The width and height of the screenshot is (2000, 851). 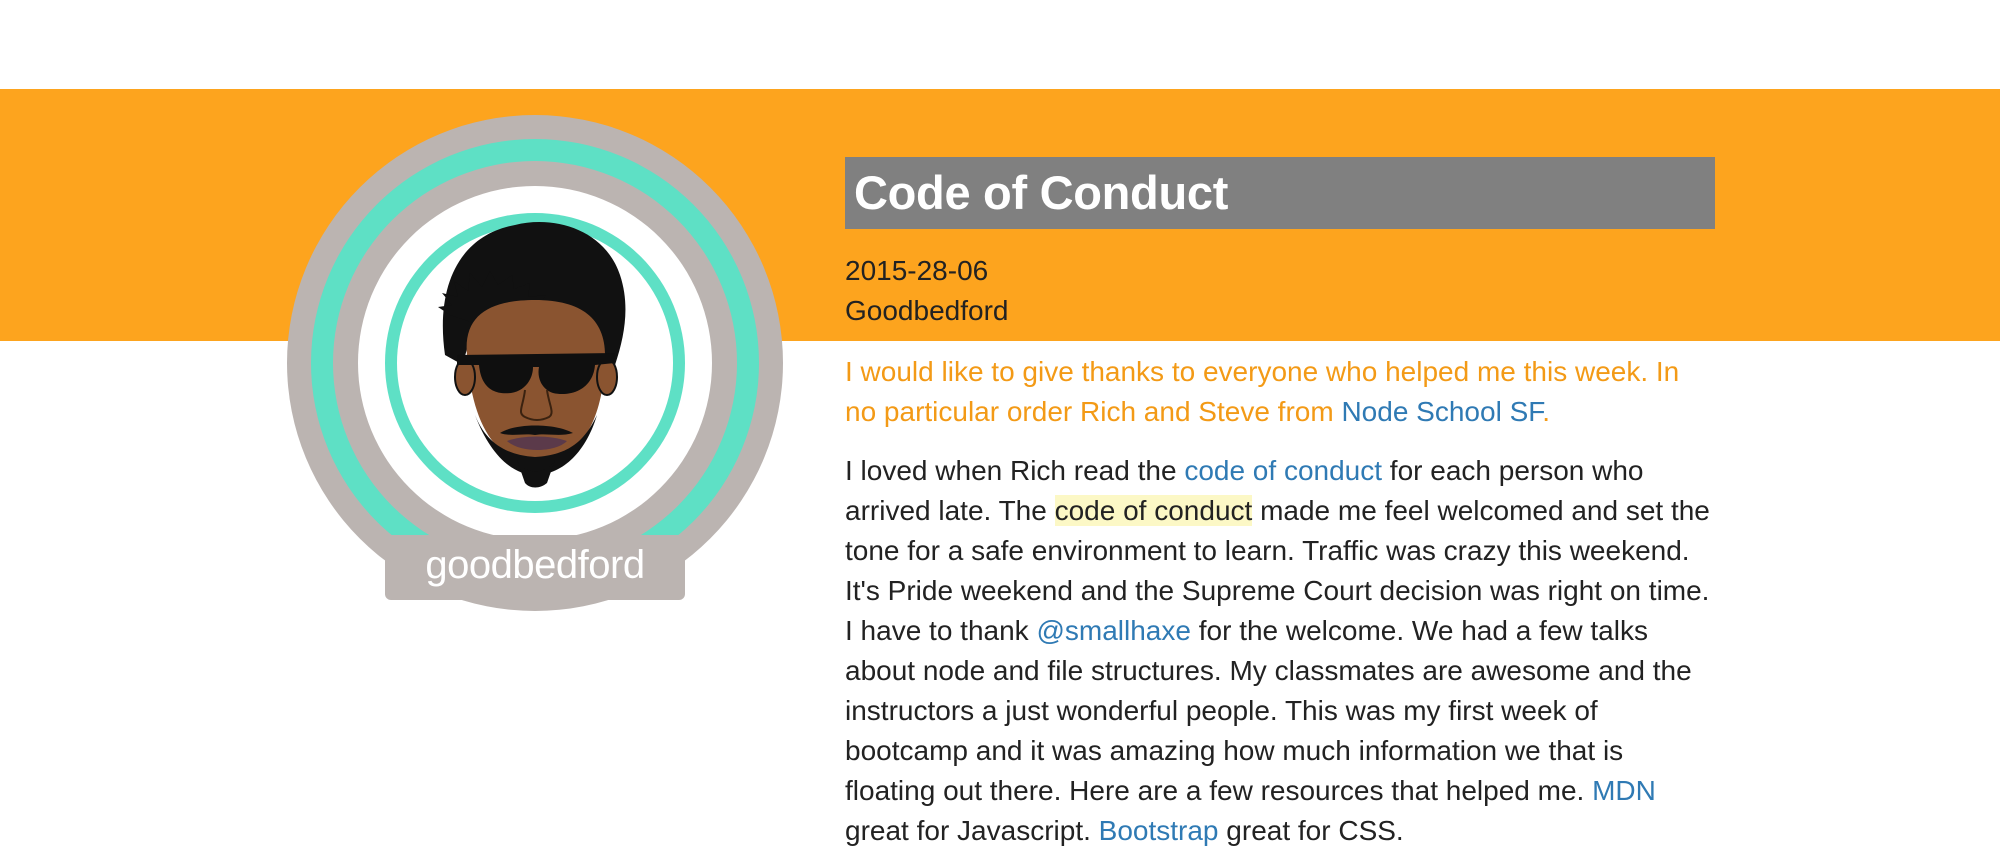 I want to click on highlighted-code-of-conduct: code of conduct, so click(x=1153, y=510).